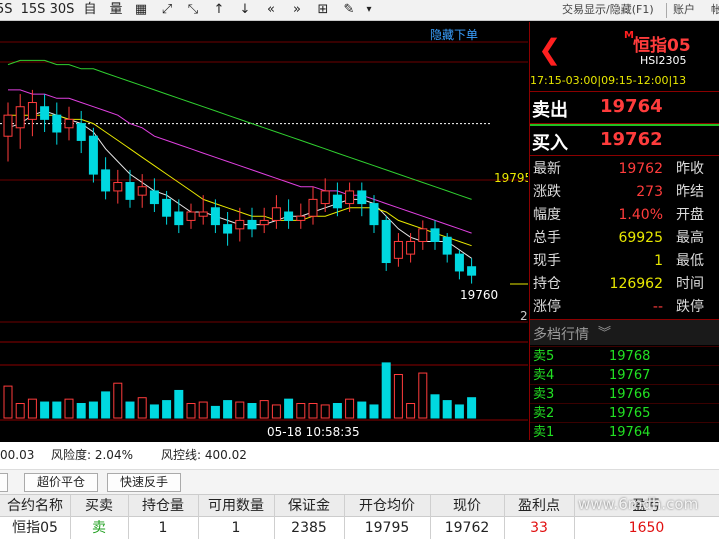  What do you see at coordinates (539, 506) in the screenshot?
I see `column-header: 盈利点` at bounding box center [539, 506].